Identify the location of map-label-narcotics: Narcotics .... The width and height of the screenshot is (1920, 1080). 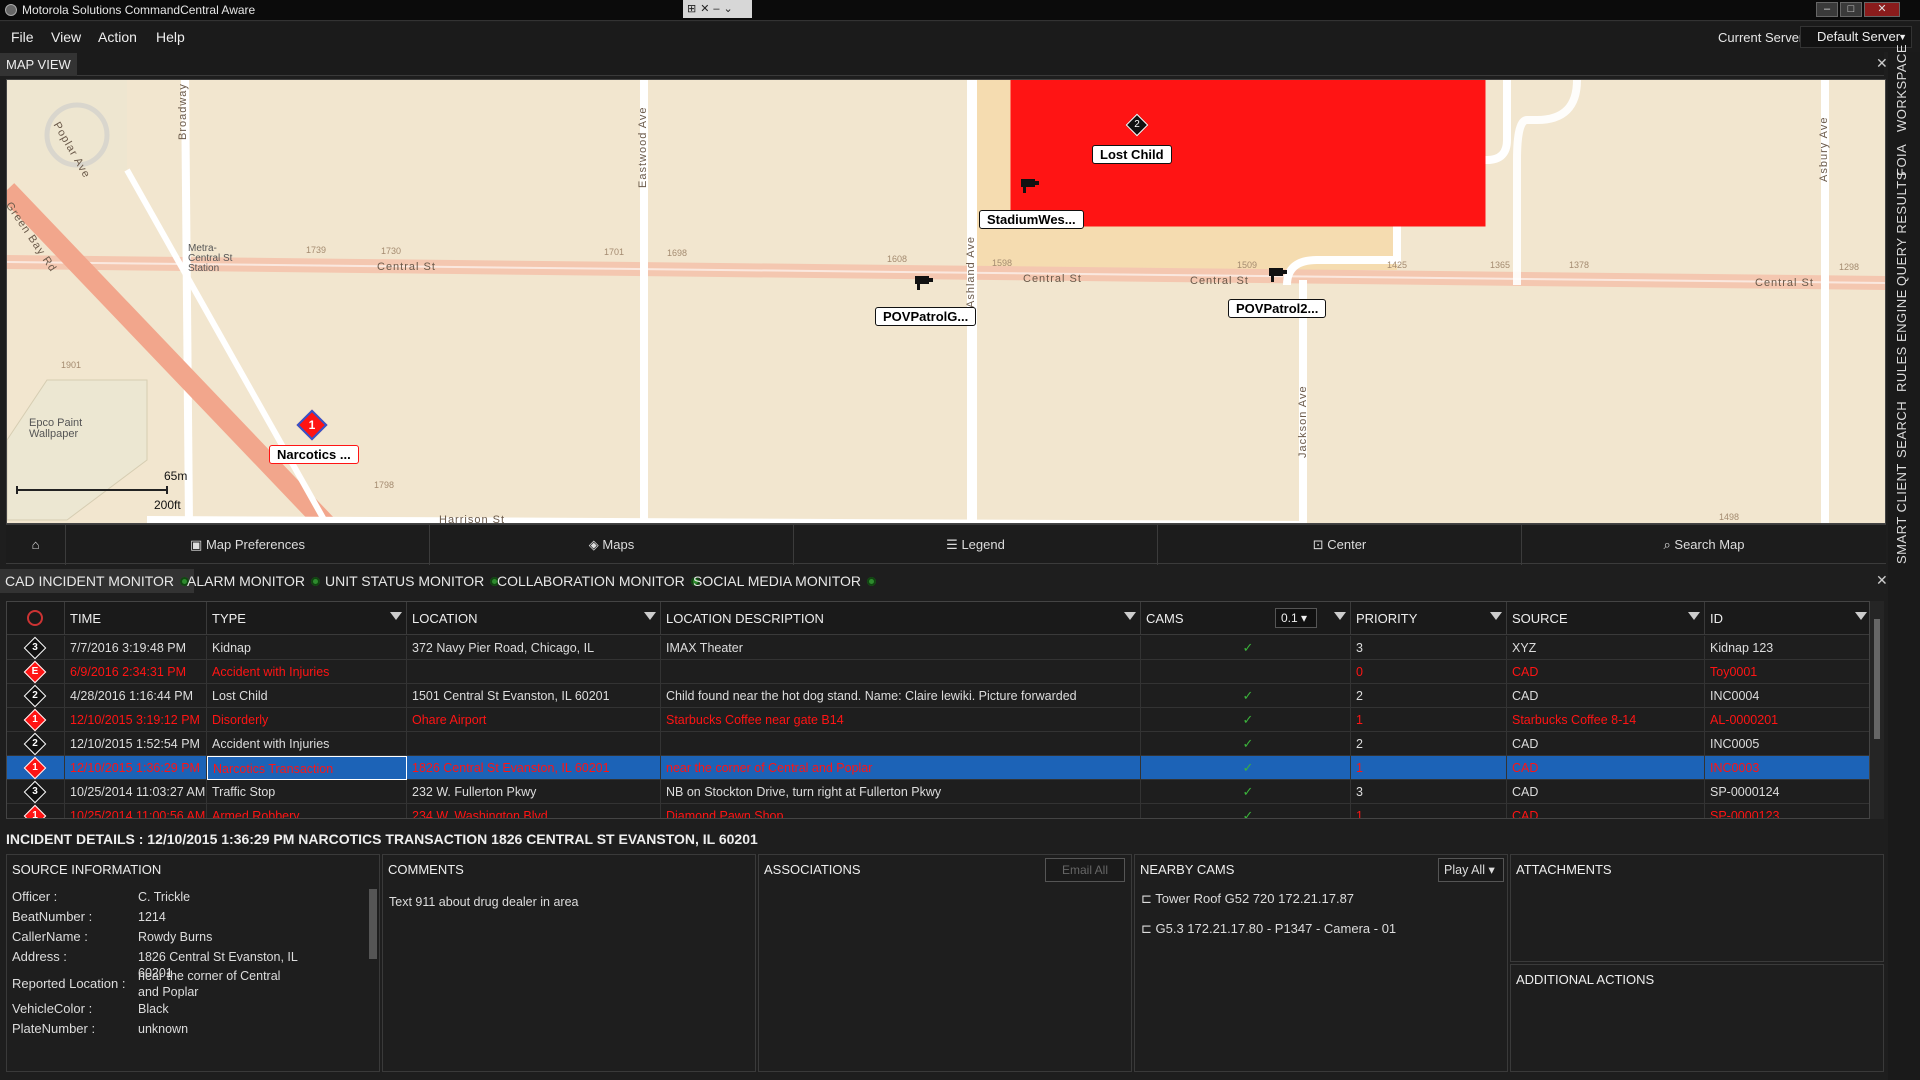
(314, 454).